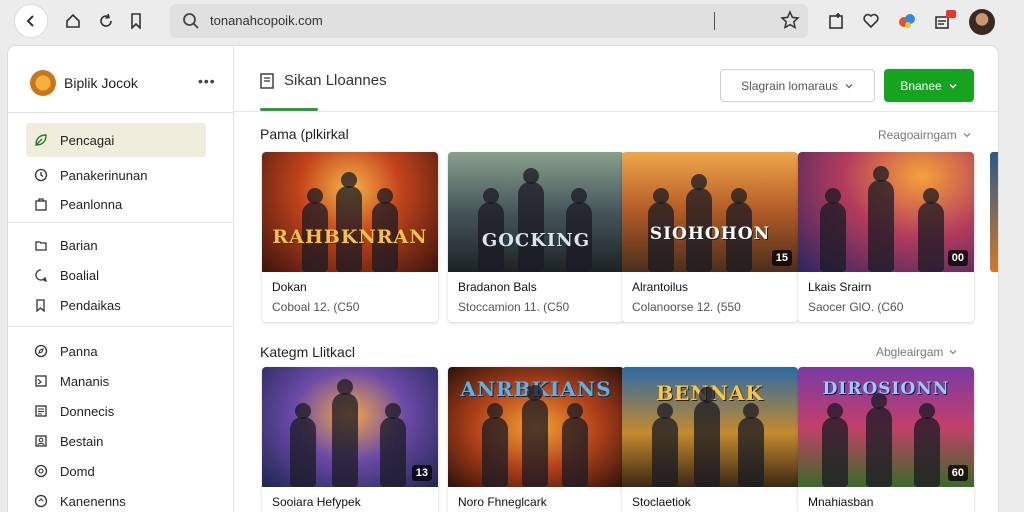 The height and width of the screenshot is (512, 1024). What do you see at coordinates (41, 471) in the screenshot?
I see `gear-icon` at bounding box center [41, 471].